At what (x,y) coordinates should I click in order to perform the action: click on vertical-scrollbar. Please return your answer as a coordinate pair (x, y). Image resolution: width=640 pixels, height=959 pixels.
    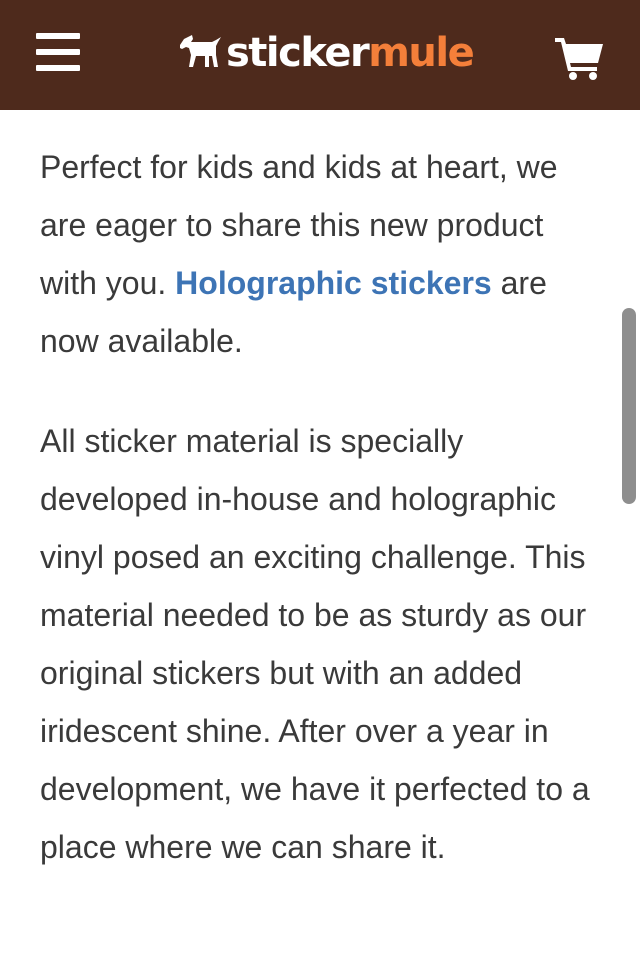
    Looking at the image, I should click on (629, 406).